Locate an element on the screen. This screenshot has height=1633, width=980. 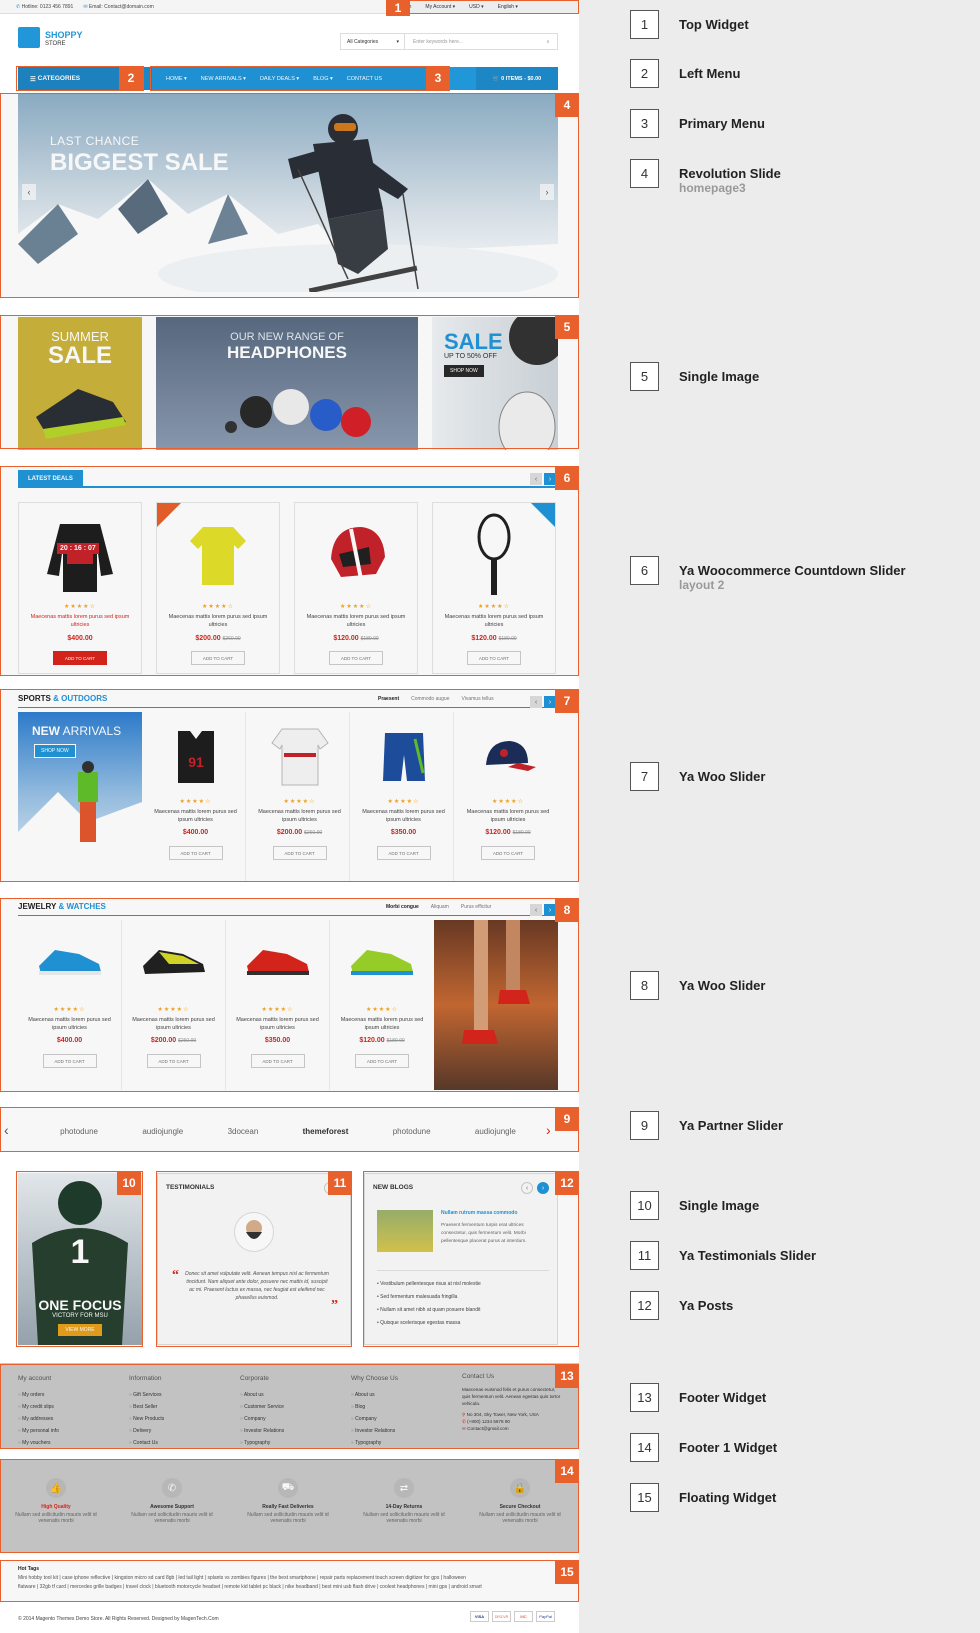
logo: SHOPPY STORE is located at coordinates (64, 40).